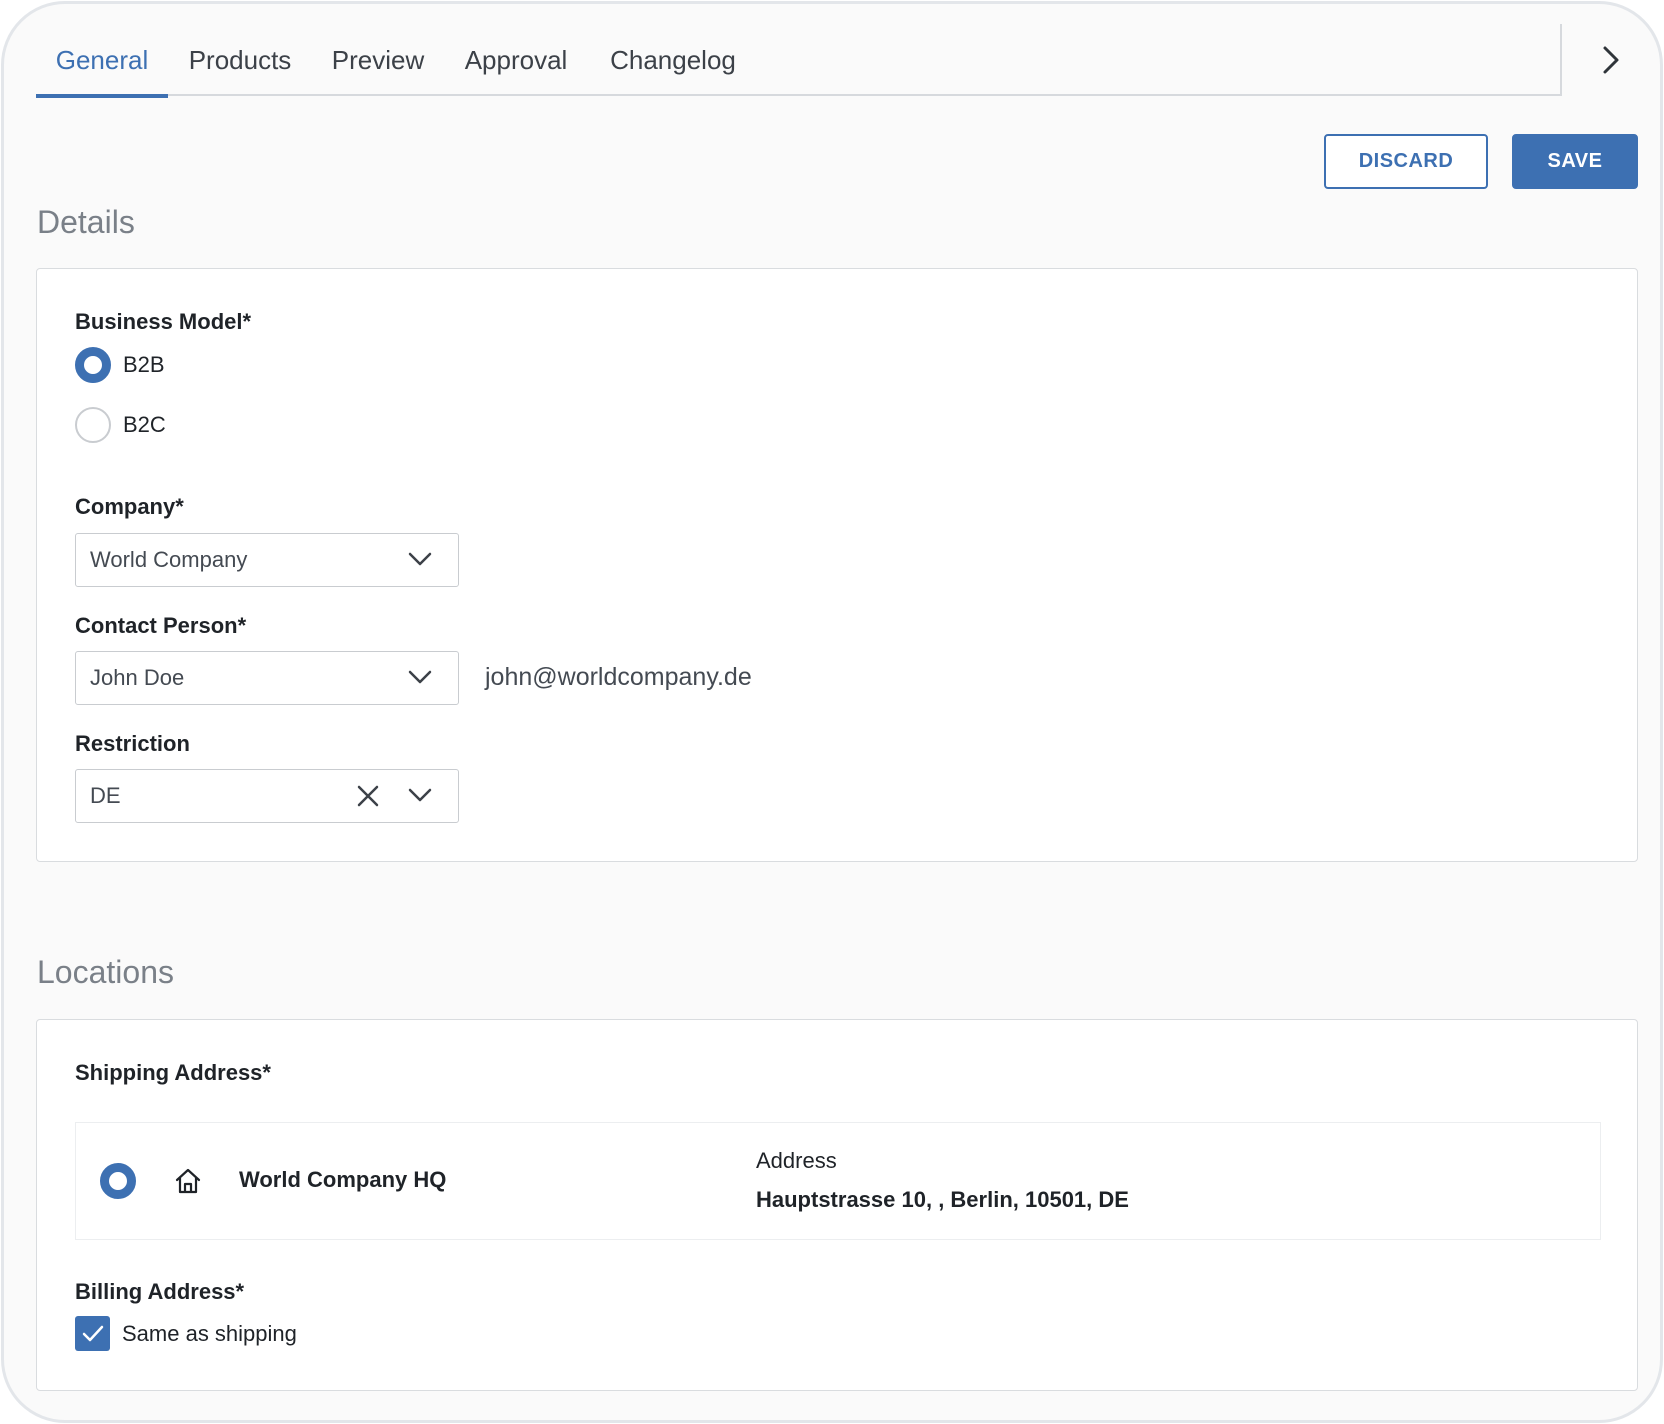 The image size is (1664, 1424). What do you see at coordinates (173, 1072) in the screenshot?
I see `shipping-address-label: Shipping Address*` at bounding box center [173, 1072].